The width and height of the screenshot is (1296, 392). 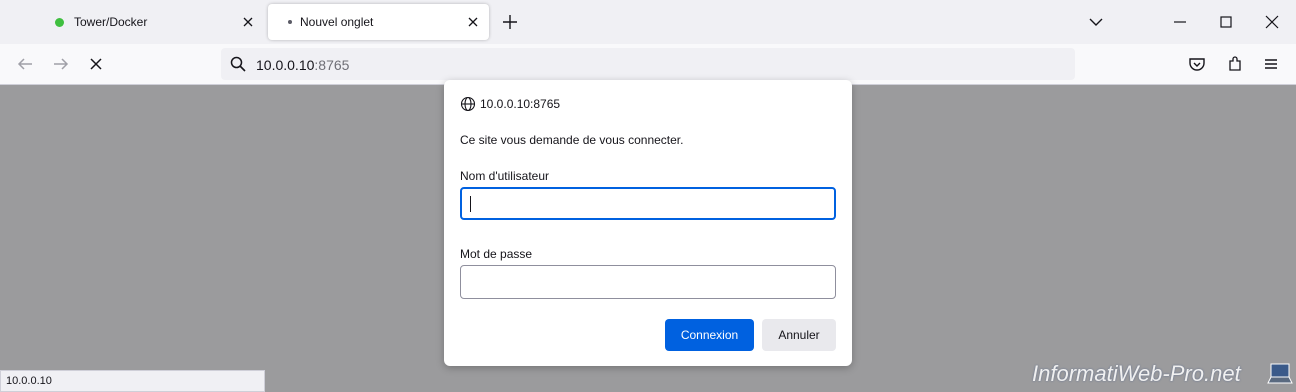 What do you see at coordinates (152, 22) in the screenshot?
I see `tab-tower-docker: Tower/Docker` at bounding box center [152, 22].